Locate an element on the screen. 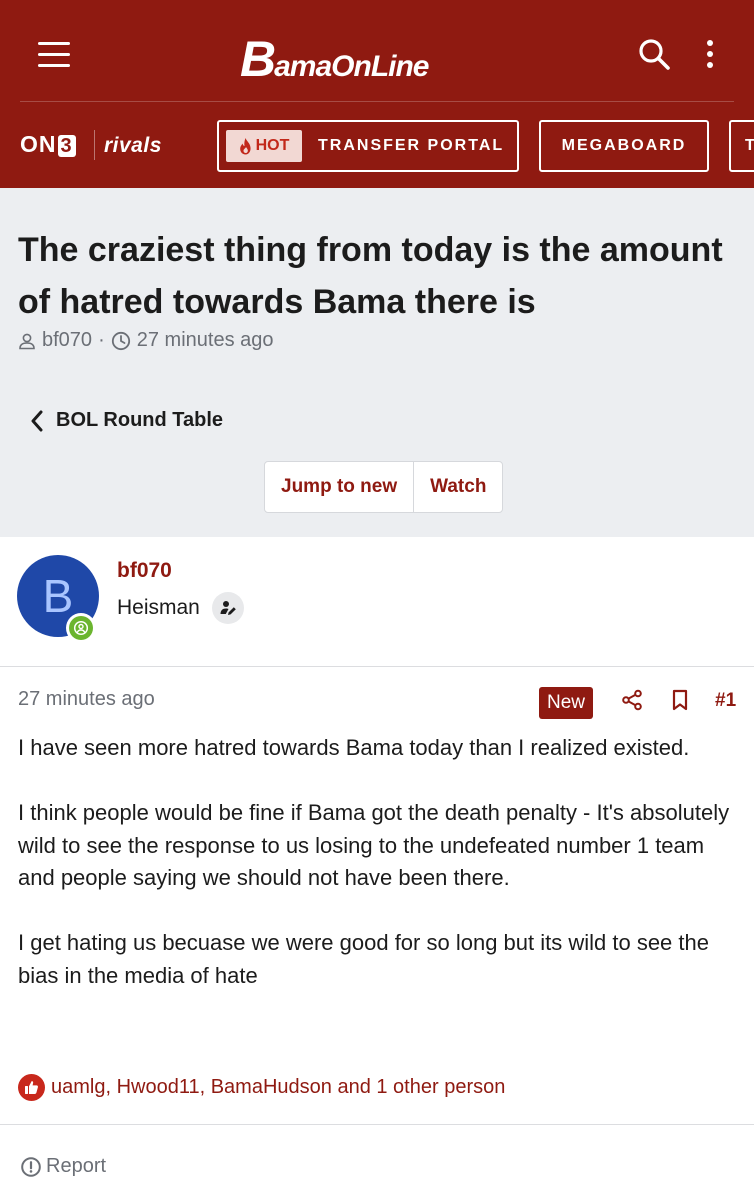 Image resolution: width=754 pixels, height=1200 pixels. header-divider is located at coordinates (377, 101).